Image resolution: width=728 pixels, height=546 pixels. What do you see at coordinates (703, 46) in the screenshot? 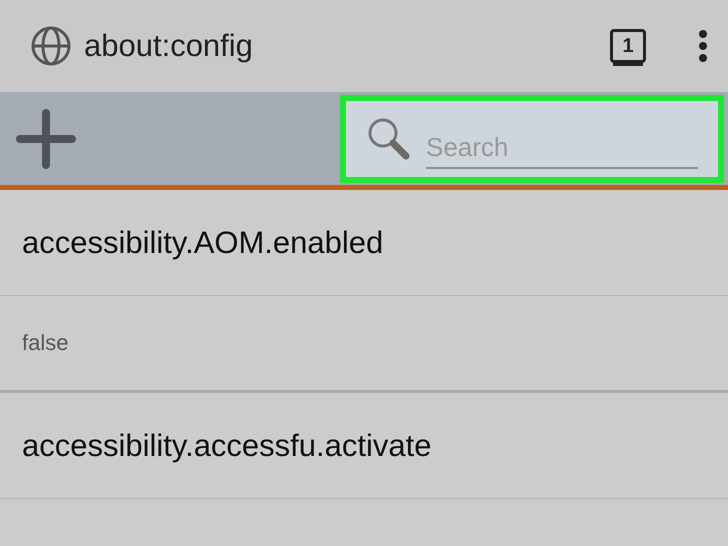
I see `menu-icon` at bounding box center [703, 46].